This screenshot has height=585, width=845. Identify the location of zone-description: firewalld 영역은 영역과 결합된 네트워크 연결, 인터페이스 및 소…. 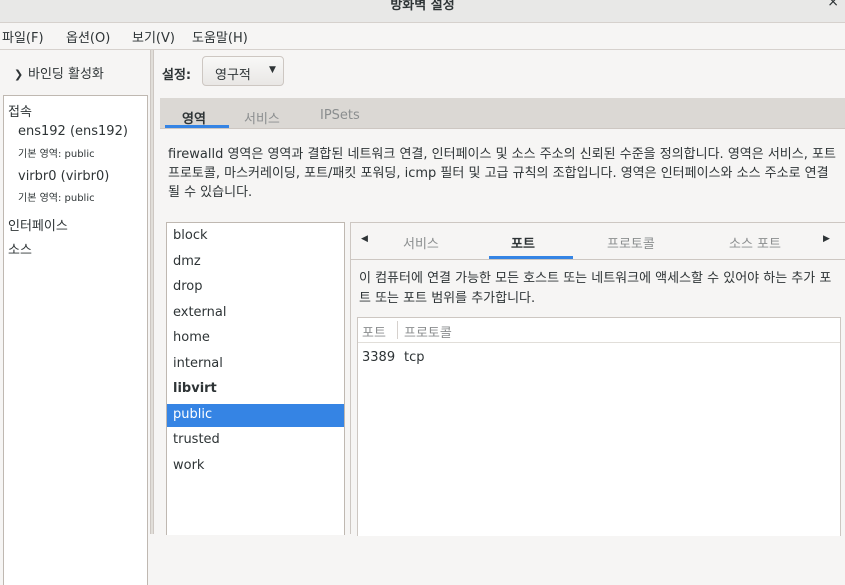
(502, 173).